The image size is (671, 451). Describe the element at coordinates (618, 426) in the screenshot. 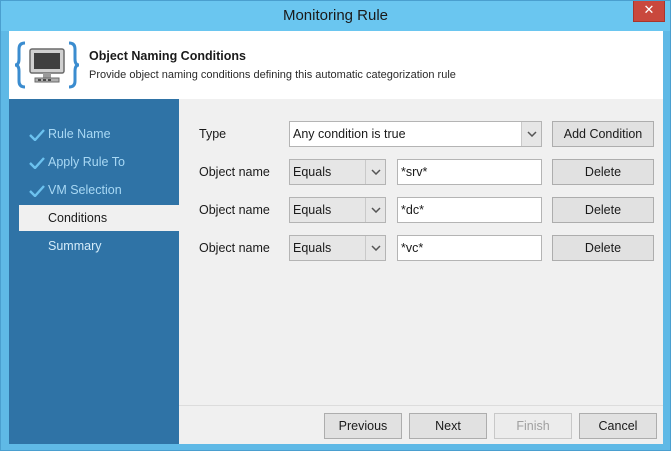

I see `cancel-button: Cancel` at that location.